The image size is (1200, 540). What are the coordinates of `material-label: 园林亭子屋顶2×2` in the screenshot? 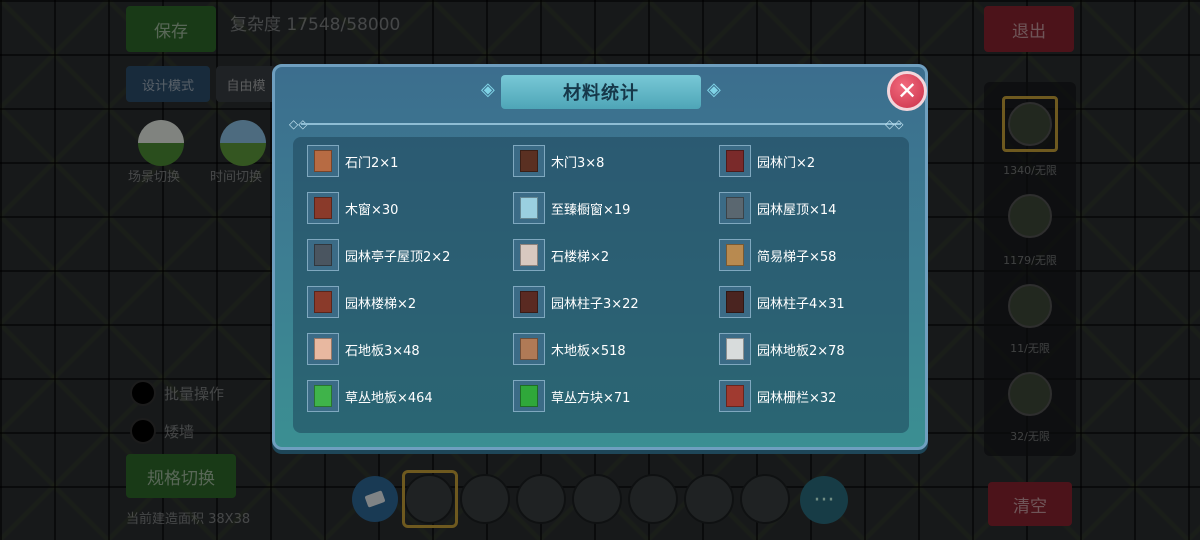 It's located at (398, 257).